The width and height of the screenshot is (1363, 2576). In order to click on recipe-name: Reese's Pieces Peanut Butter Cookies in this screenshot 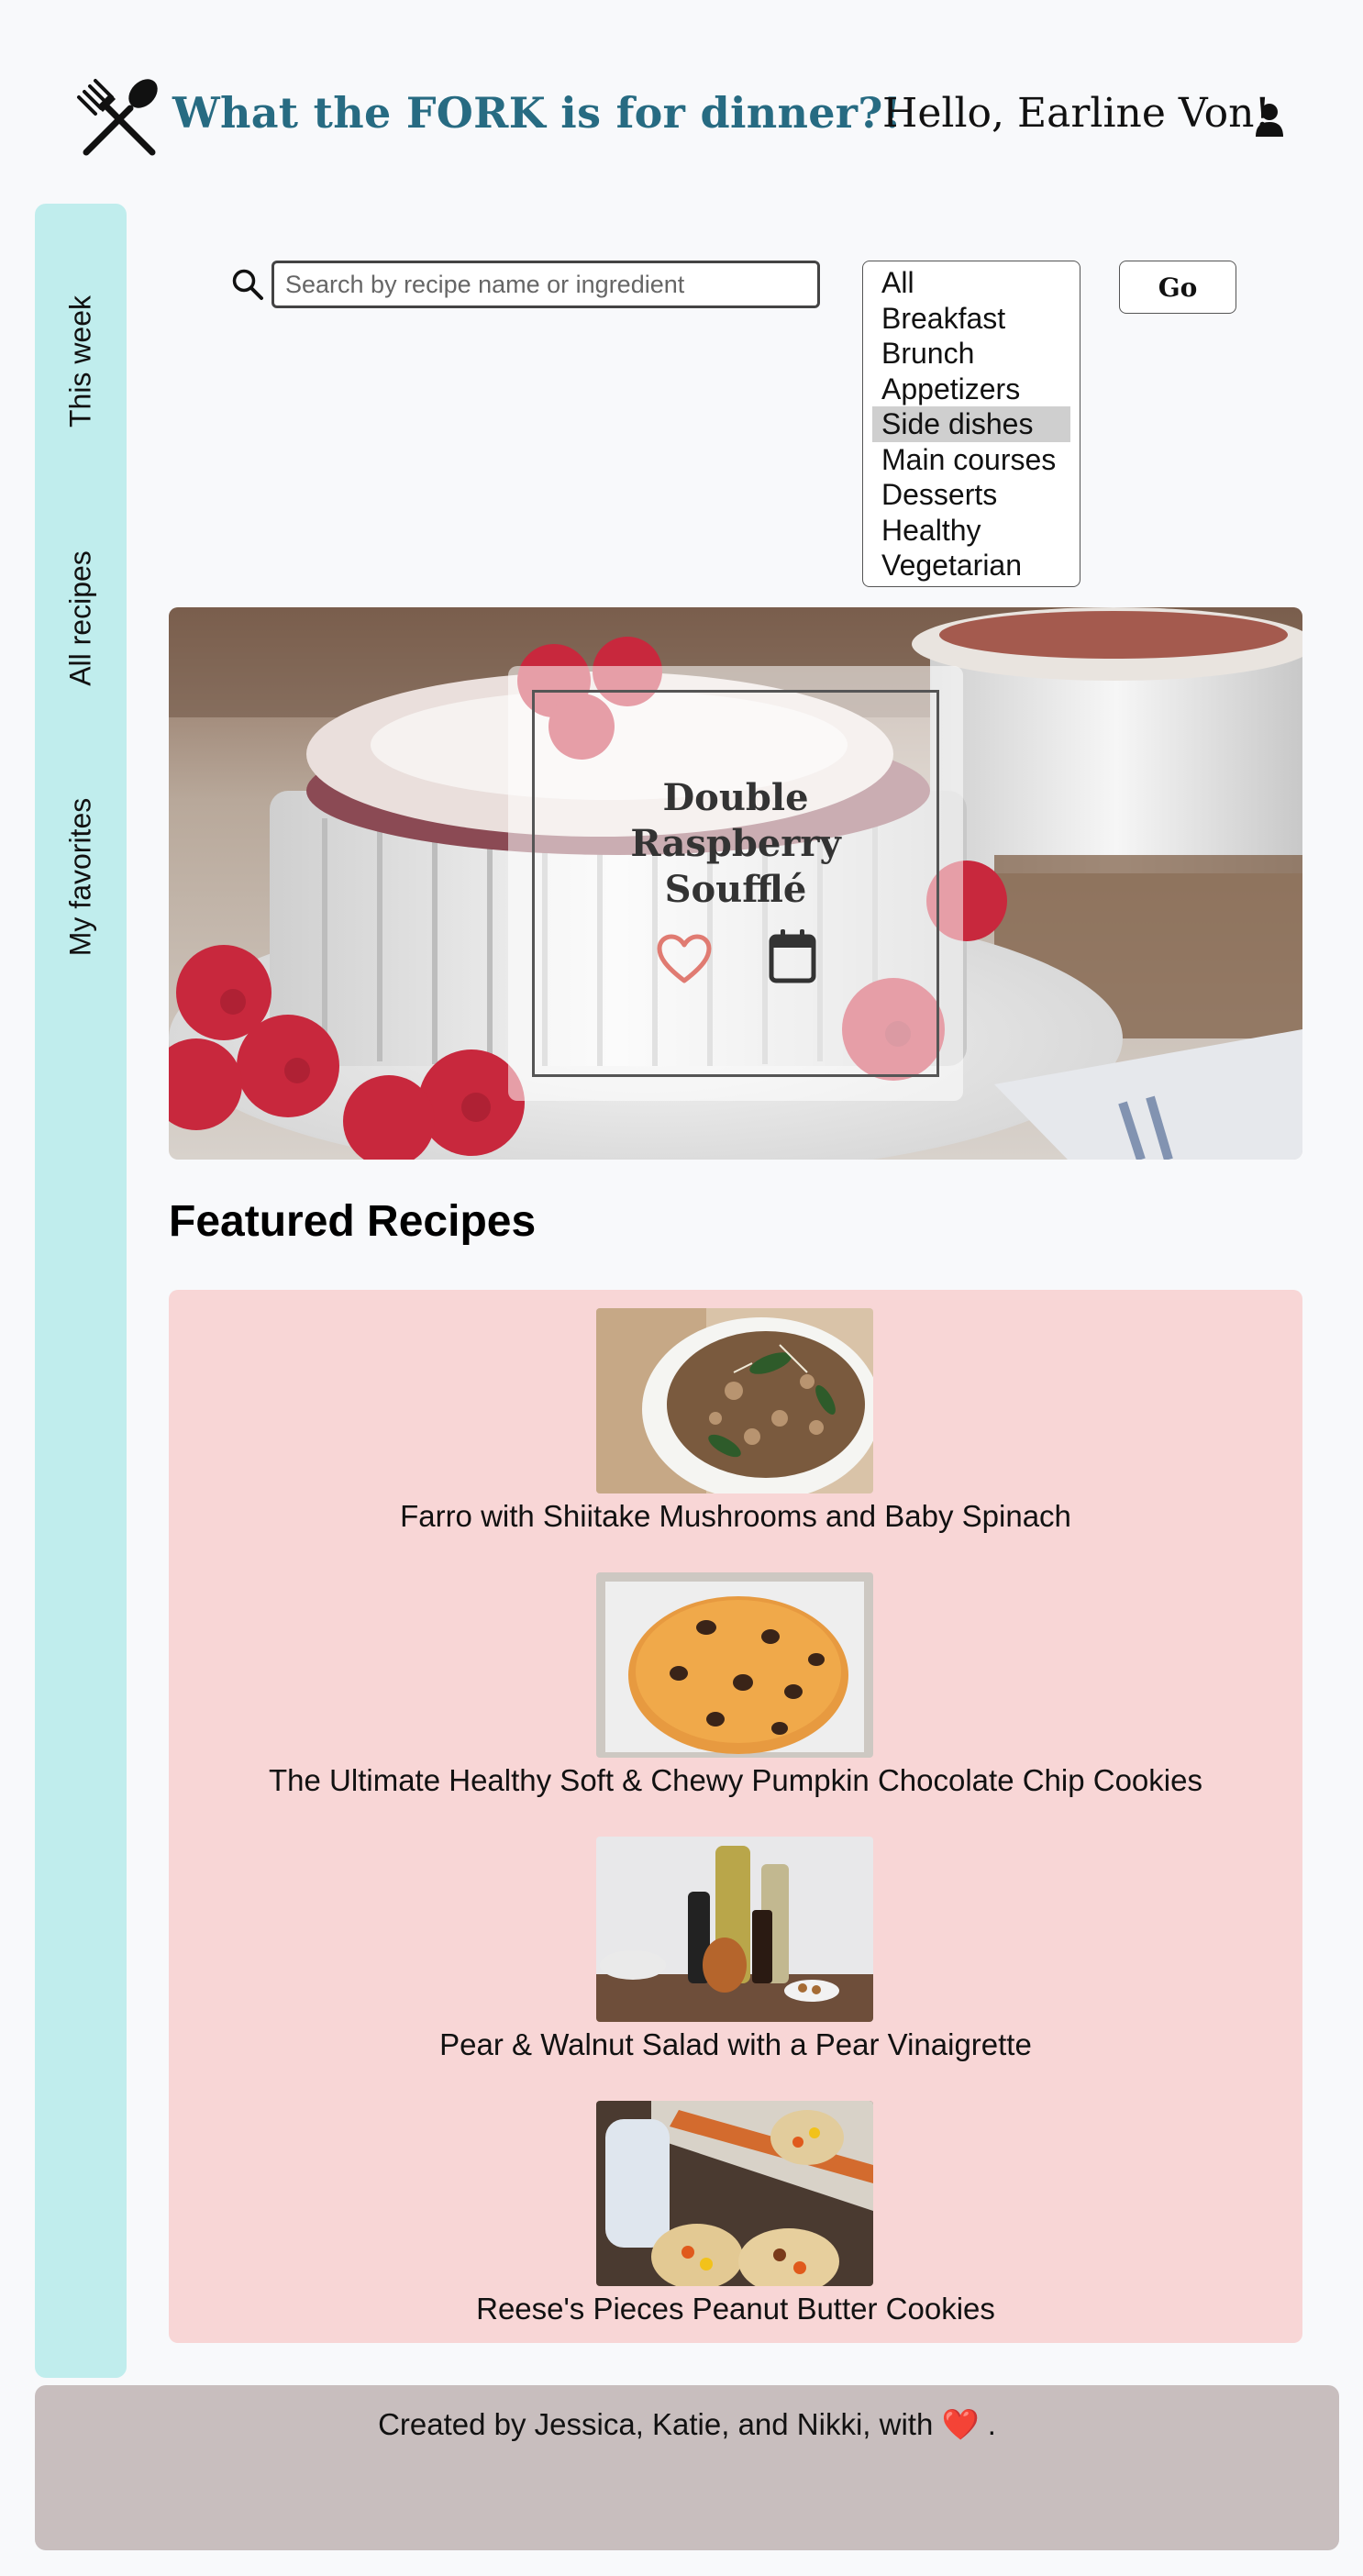, I will do `click(736, 2309)`.